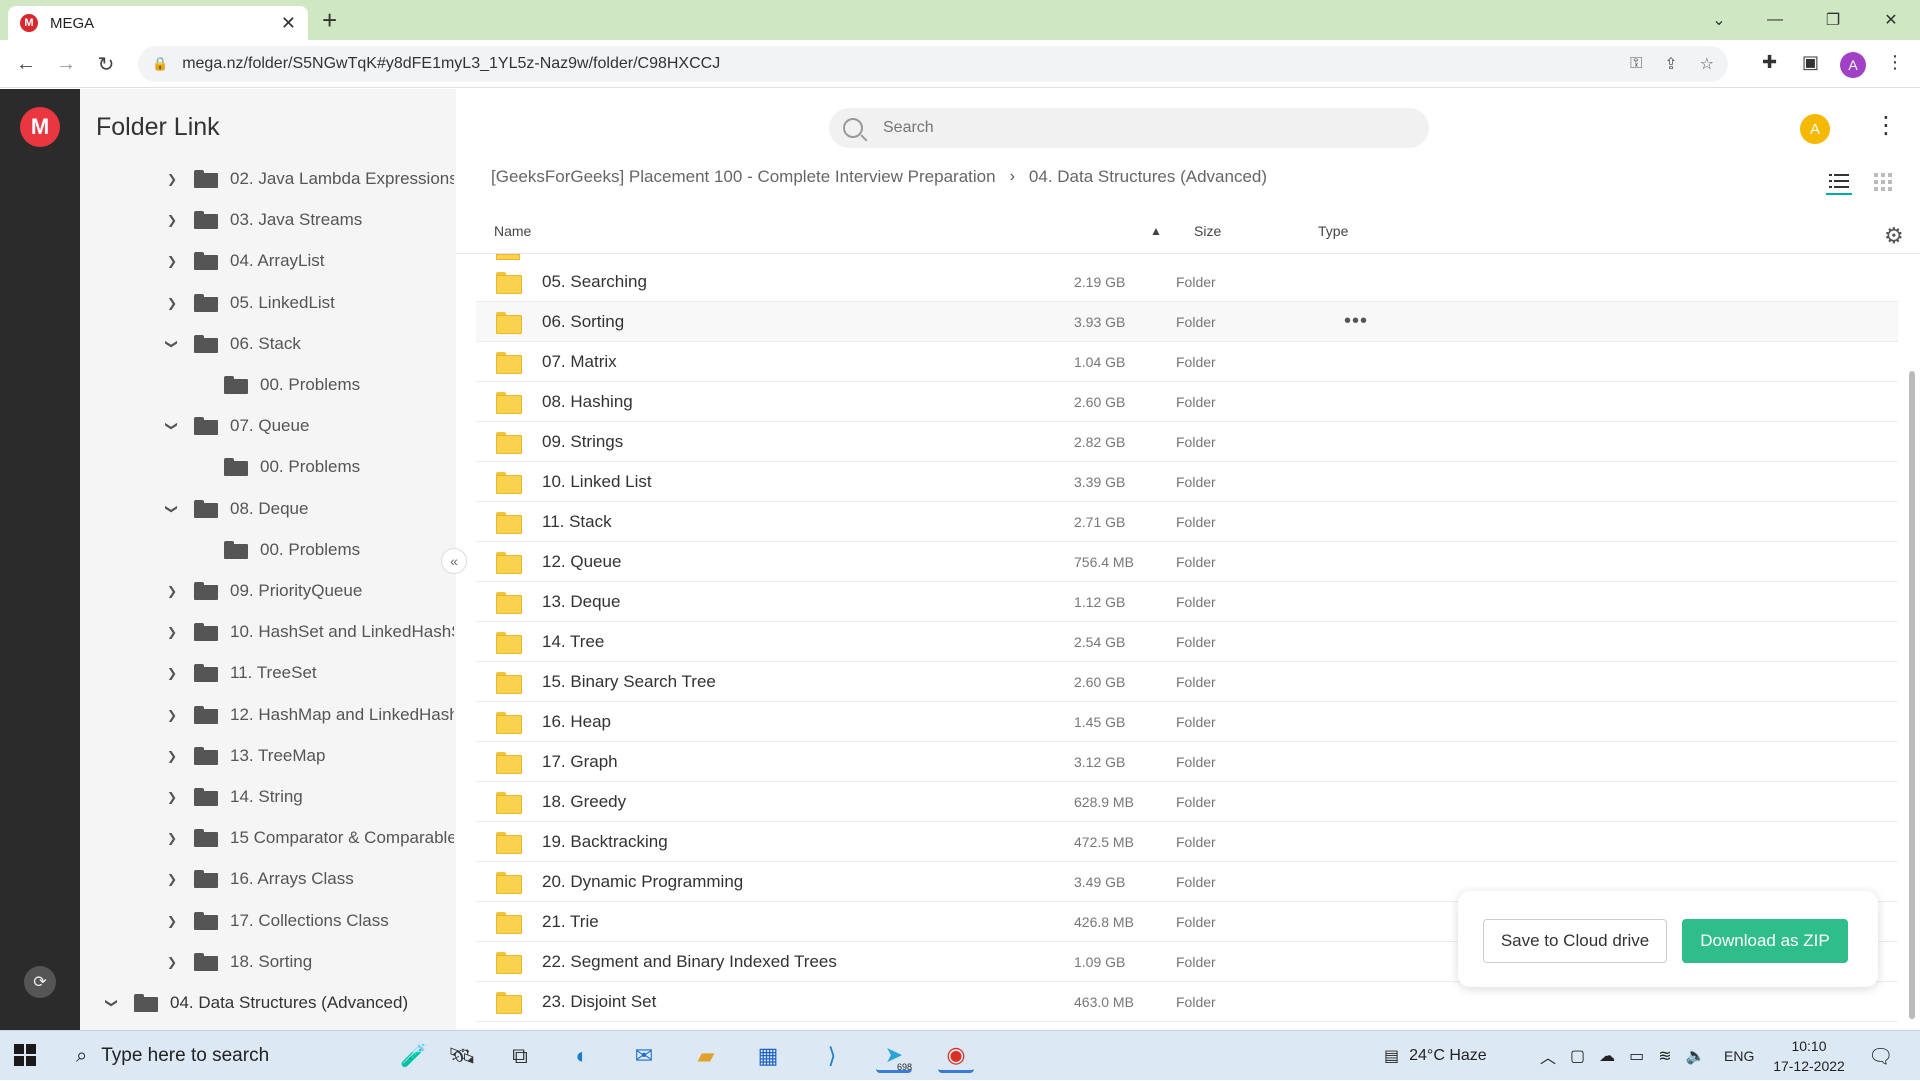 The height and width of the screenshot is (1081, 1920). What do you see at coordinates (1815, 129) in the screenshot?
I see `account-avatar: A` at bounding box center [1815, 129].